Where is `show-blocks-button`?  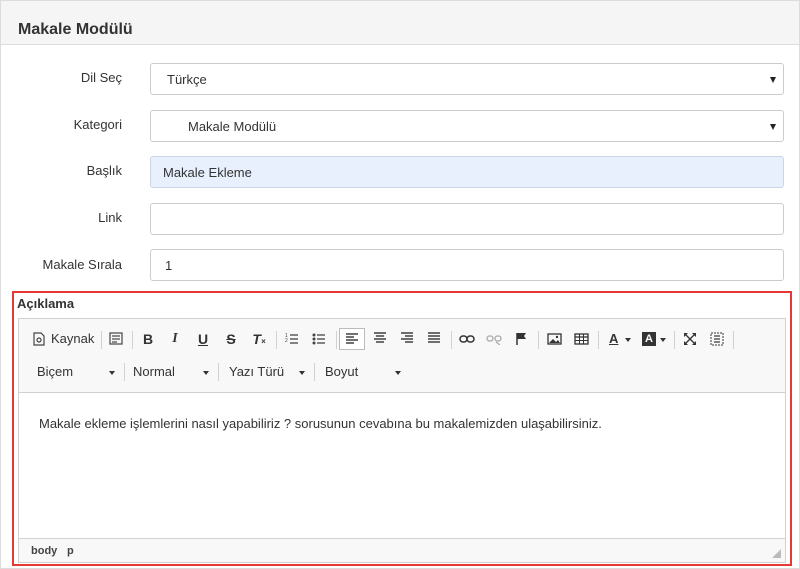
show-blocks-button is located at coordinates (717, 339).